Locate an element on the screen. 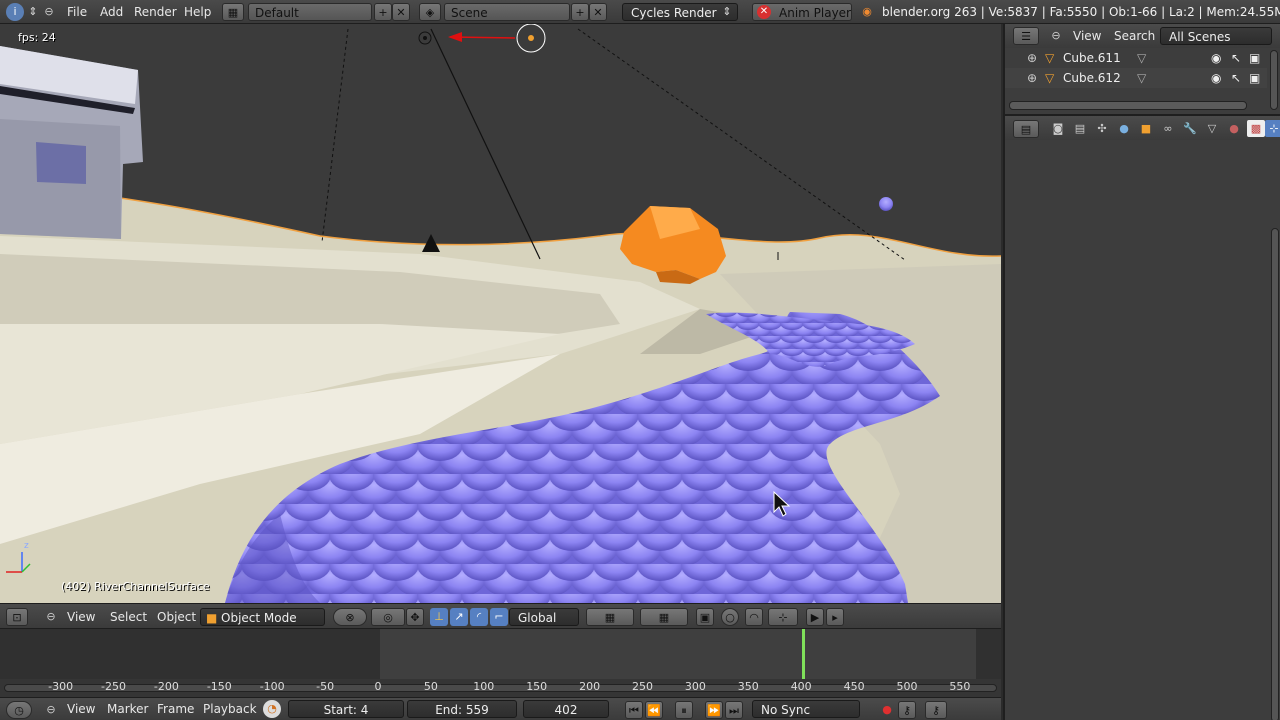  outliner-horizontal-scrollbar is located at coordinates (1128, 105).